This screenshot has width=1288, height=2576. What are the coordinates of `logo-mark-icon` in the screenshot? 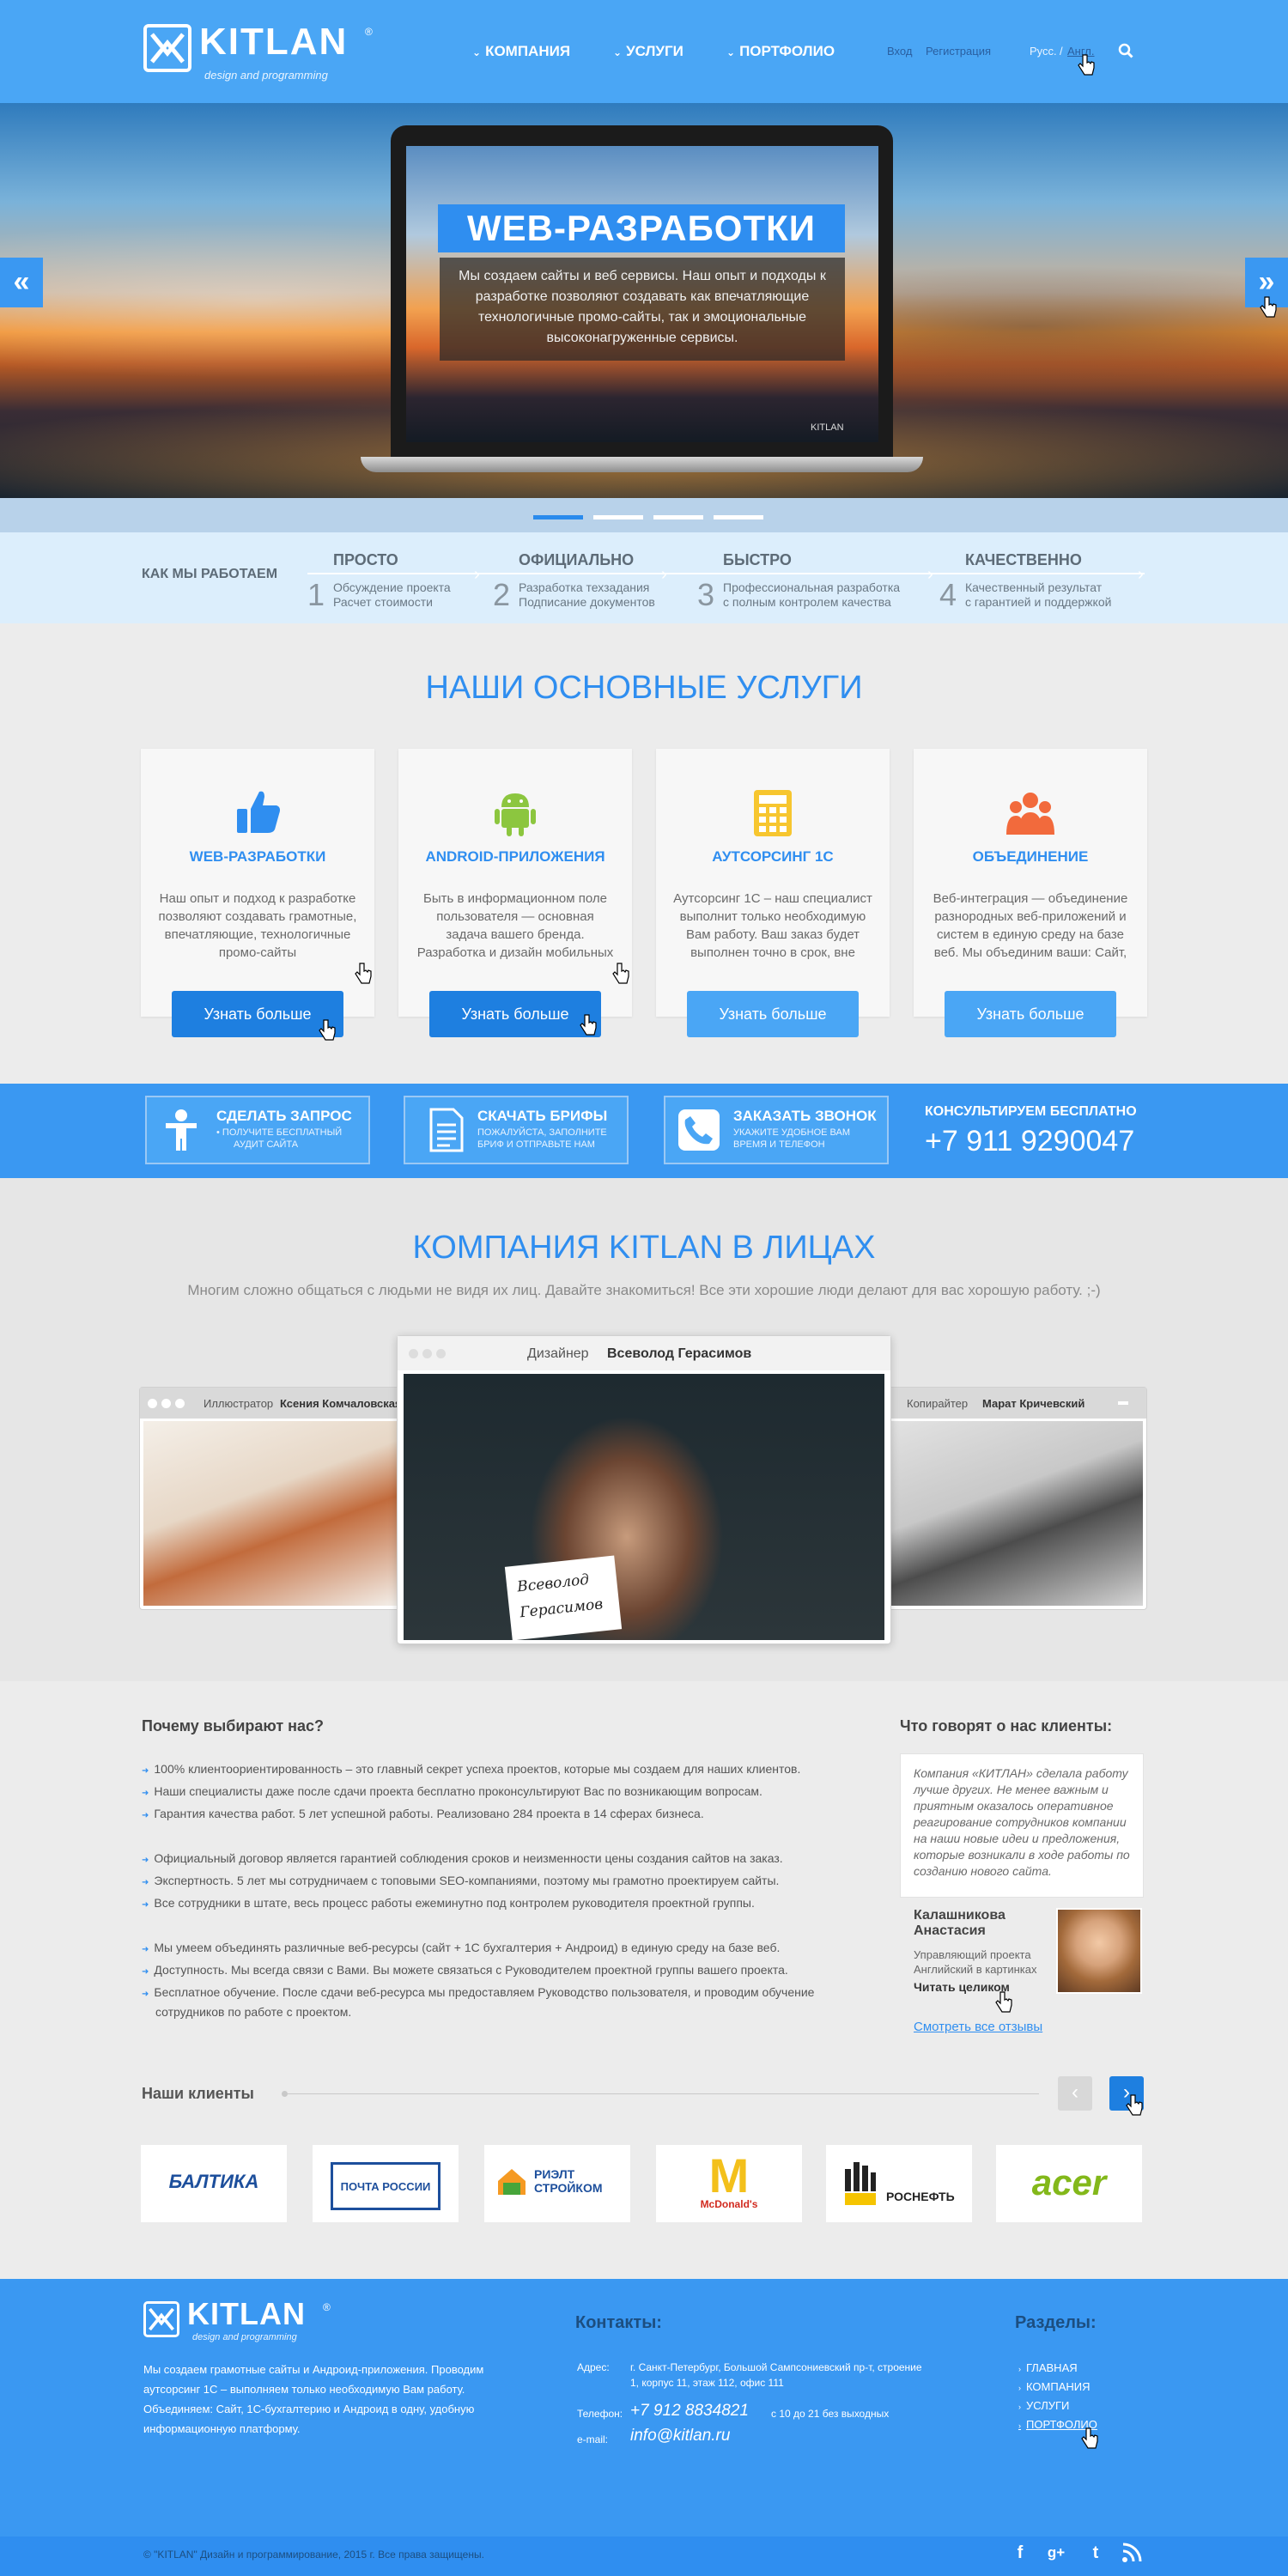 It's located at (167, 48).